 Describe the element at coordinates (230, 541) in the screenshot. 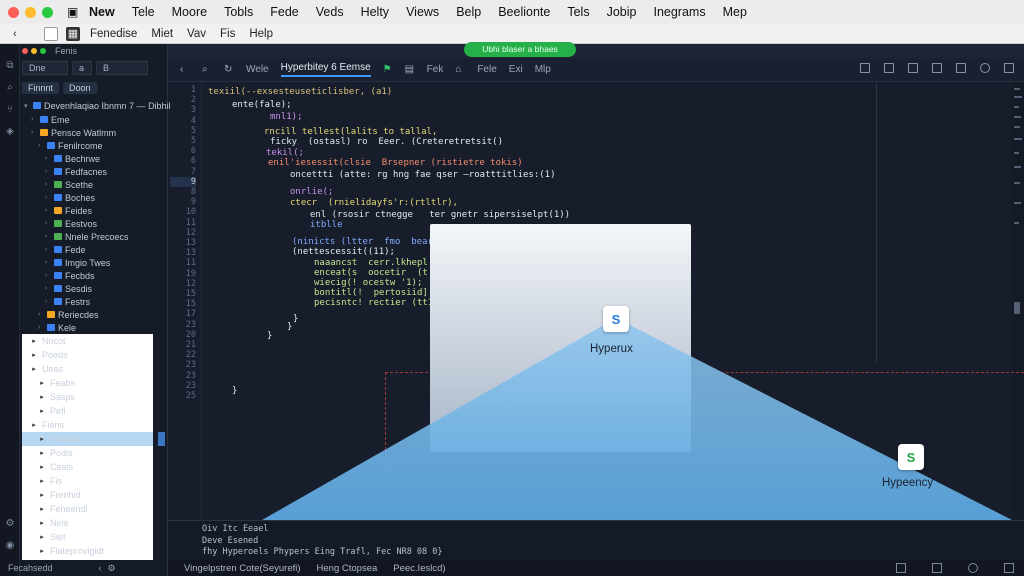

I see `terminal-line: Deve Esened` at that location.